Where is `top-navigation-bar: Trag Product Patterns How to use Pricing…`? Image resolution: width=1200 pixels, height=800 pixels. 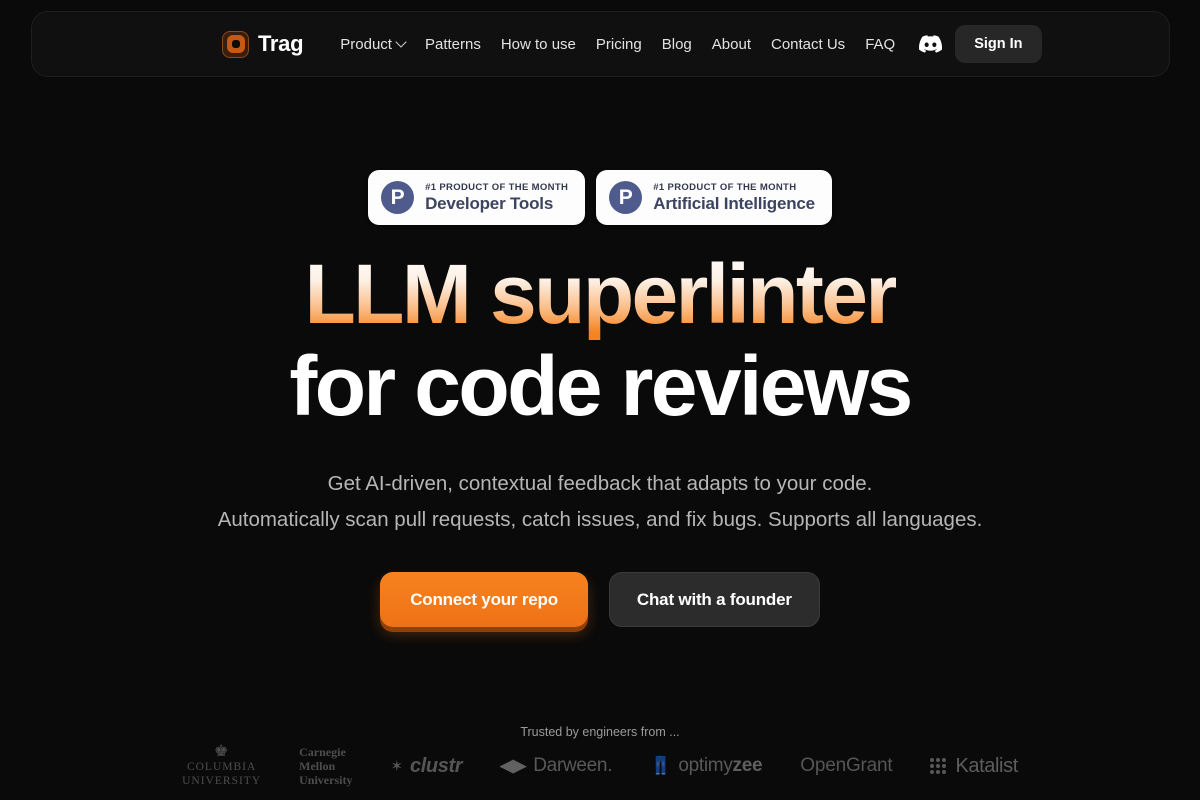 top-navigation-bar: Trag Product Patterns How to use Pricing… is located at coordinates (600, 44).